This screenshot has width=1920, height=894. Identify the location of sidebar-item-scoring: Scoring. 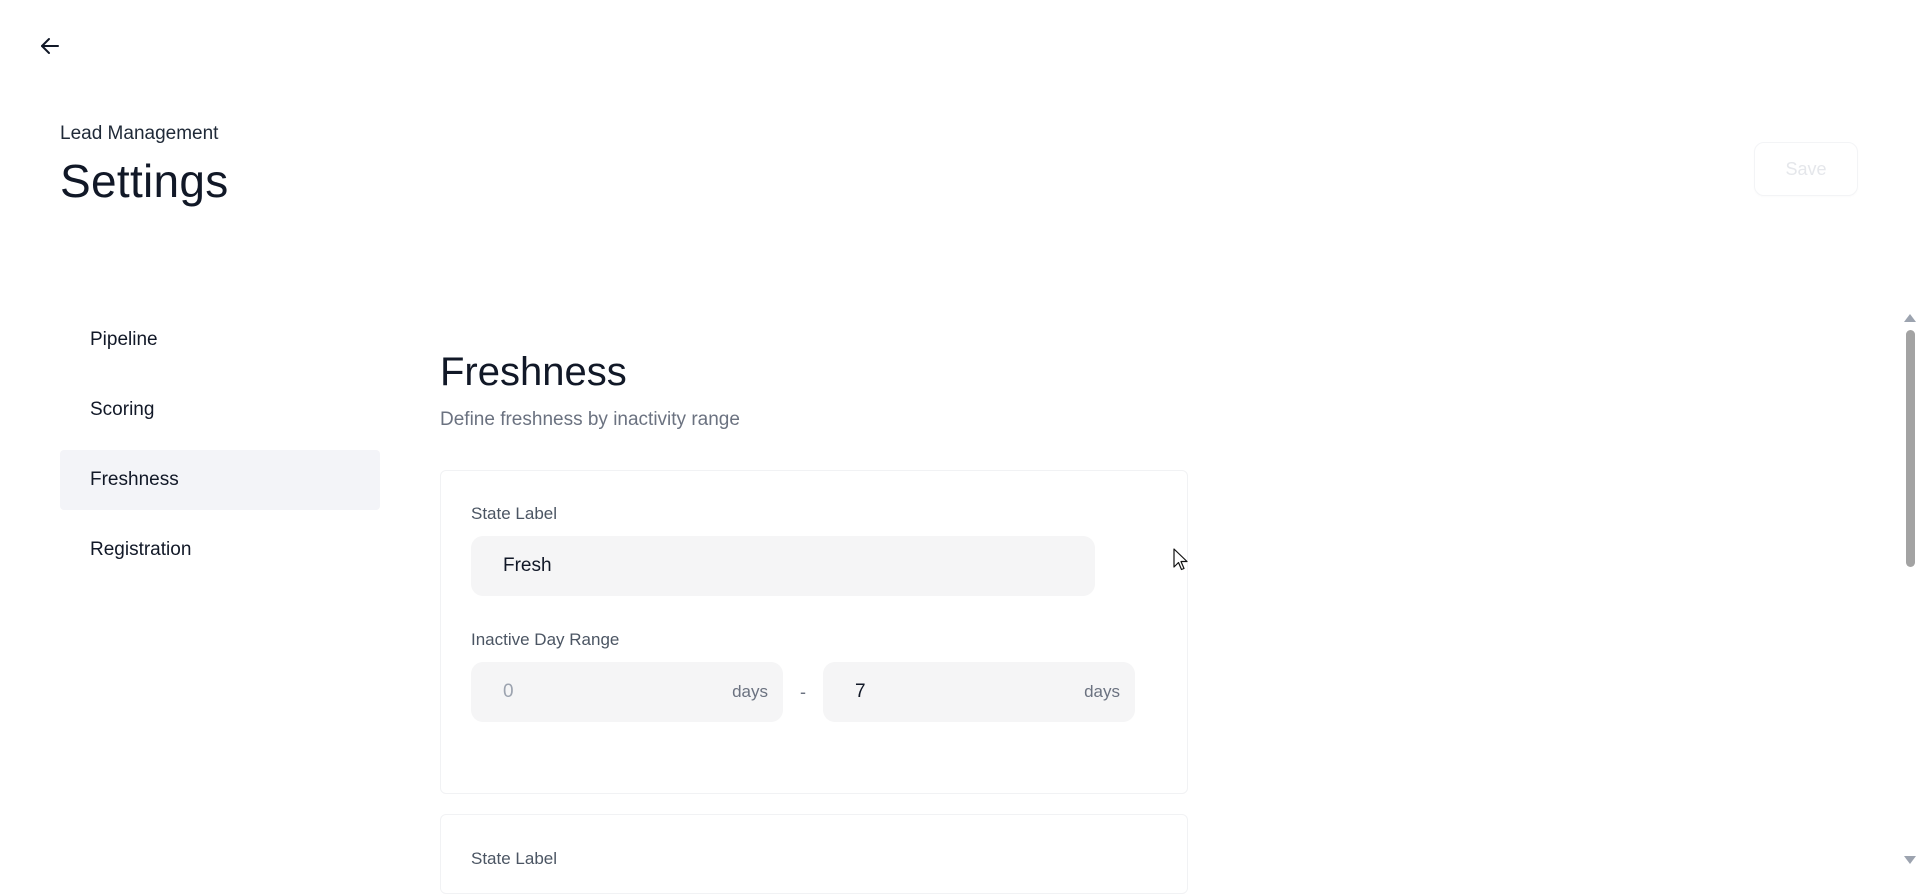
(220, 410).